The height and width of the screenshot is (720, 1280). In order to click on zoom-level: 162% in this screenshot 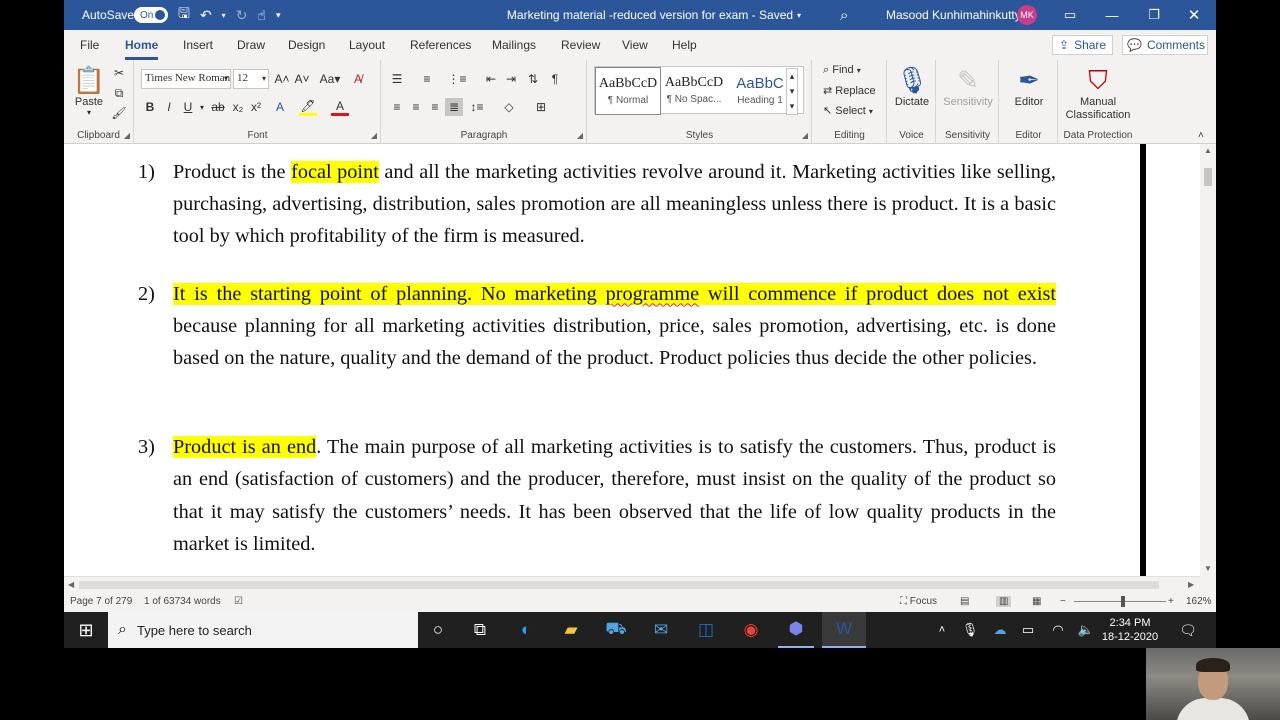, I will do `click(1199, 601)`.